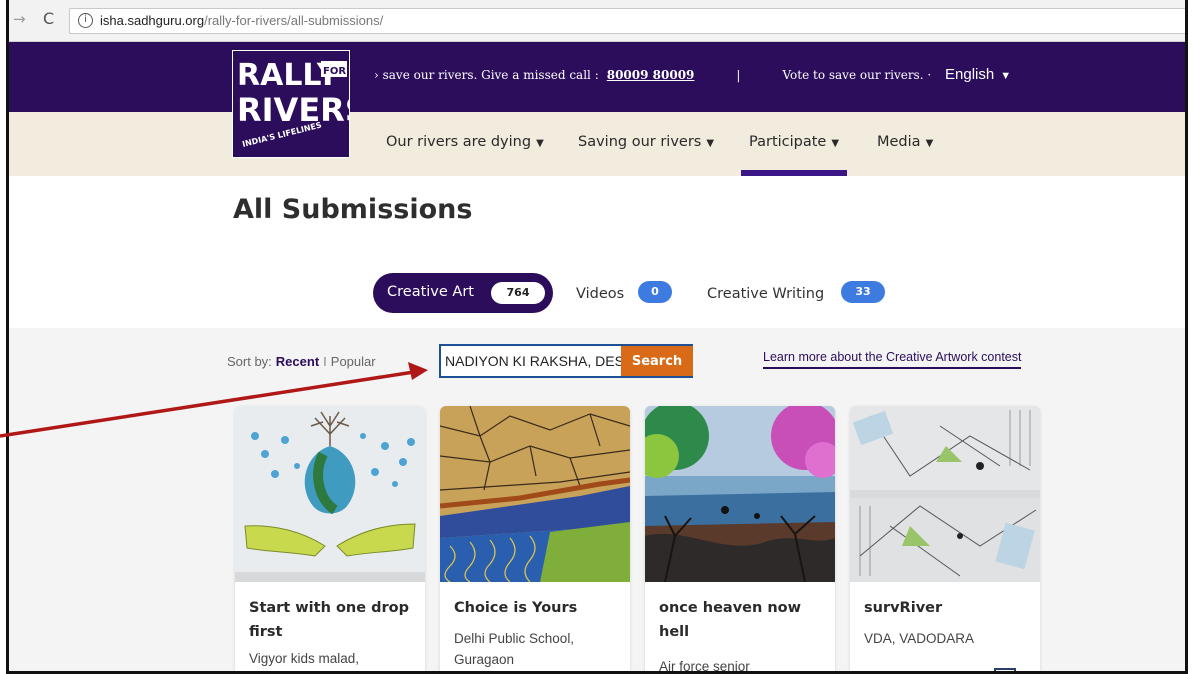 The image size is (1192, 674). I want to click on nav-item-media: Media ▼, so click(905, 142).